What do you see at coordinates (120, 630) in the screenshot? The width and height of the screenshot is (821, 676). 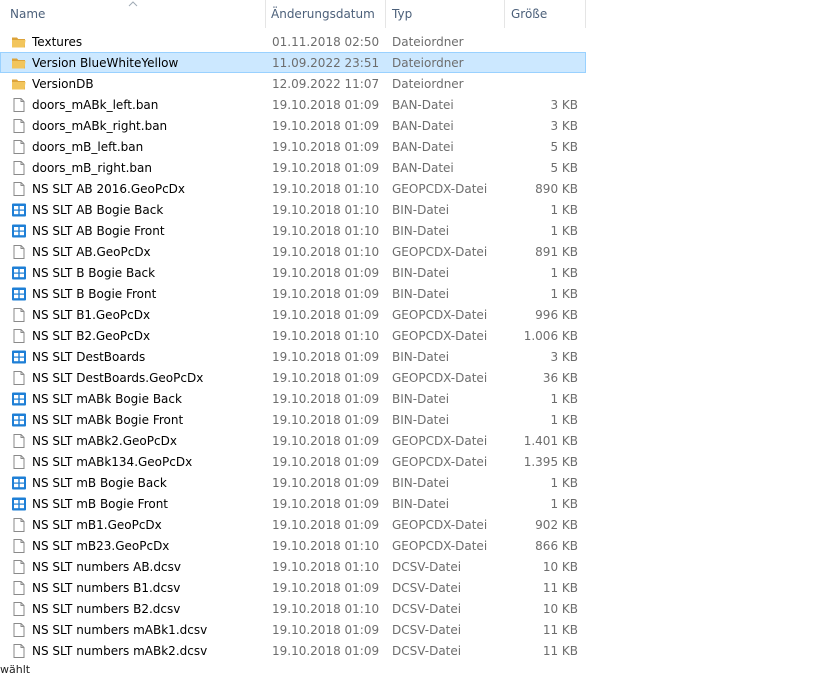 I see `file-name: NS SLT numbers mABk1.dcsv` at bounding box center [120, 630].